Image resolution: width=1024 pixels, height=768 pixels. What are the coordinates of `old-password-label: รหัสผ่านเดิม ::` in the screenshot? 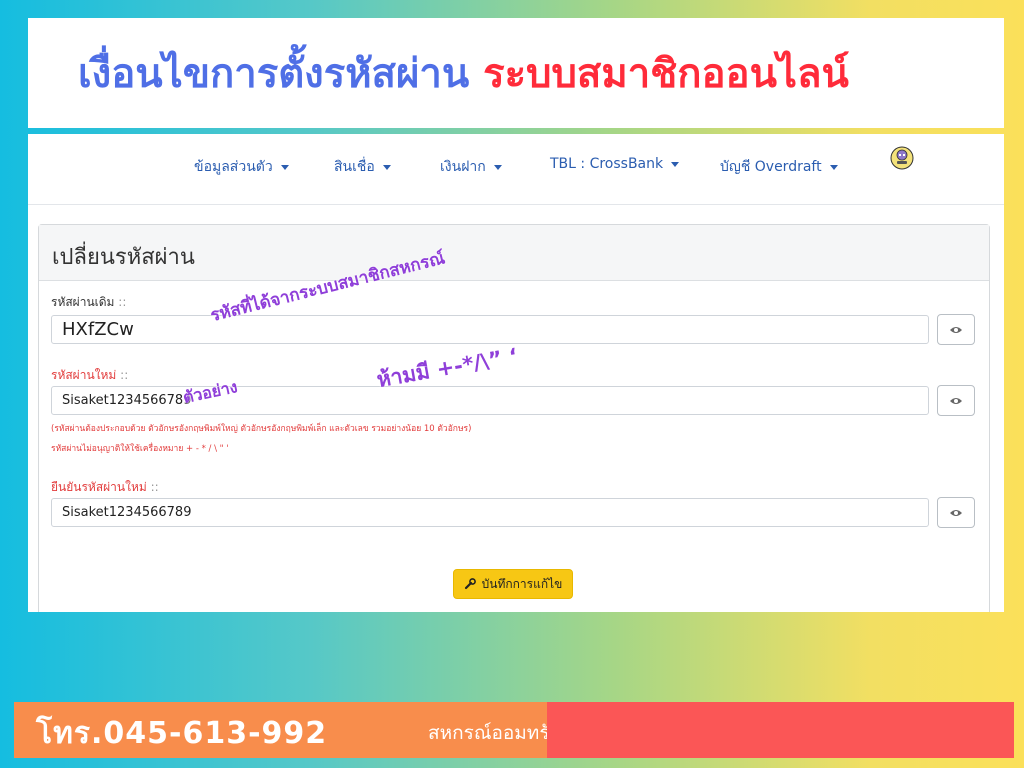 It's located at (88, 302).